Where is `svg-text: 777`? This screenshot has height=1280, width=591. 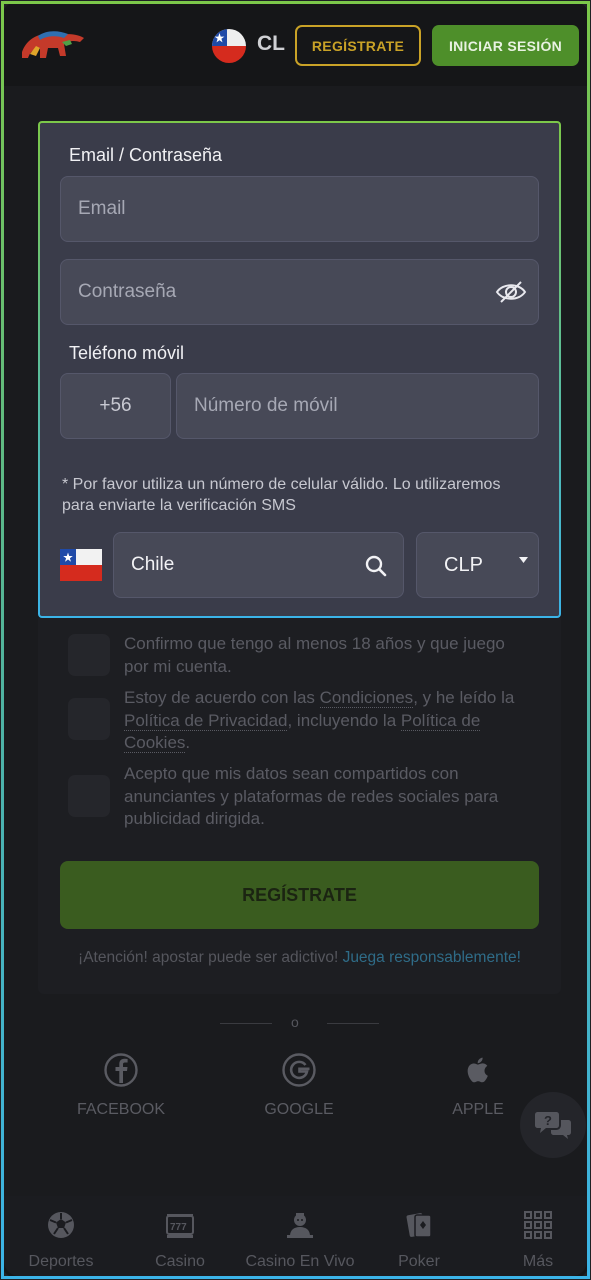 svg-text: 777 is located at coordinates (178, 1227).